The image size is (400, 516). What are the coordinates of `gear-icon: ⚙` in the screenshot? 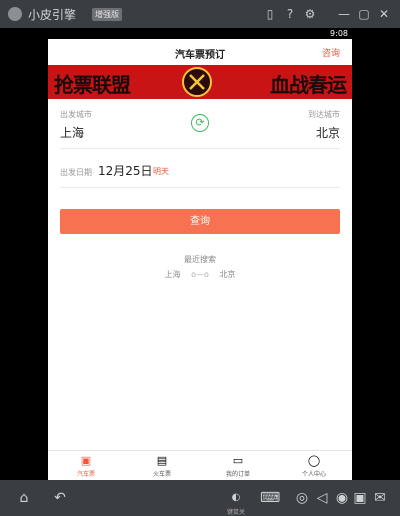 It's located at (310, 14).